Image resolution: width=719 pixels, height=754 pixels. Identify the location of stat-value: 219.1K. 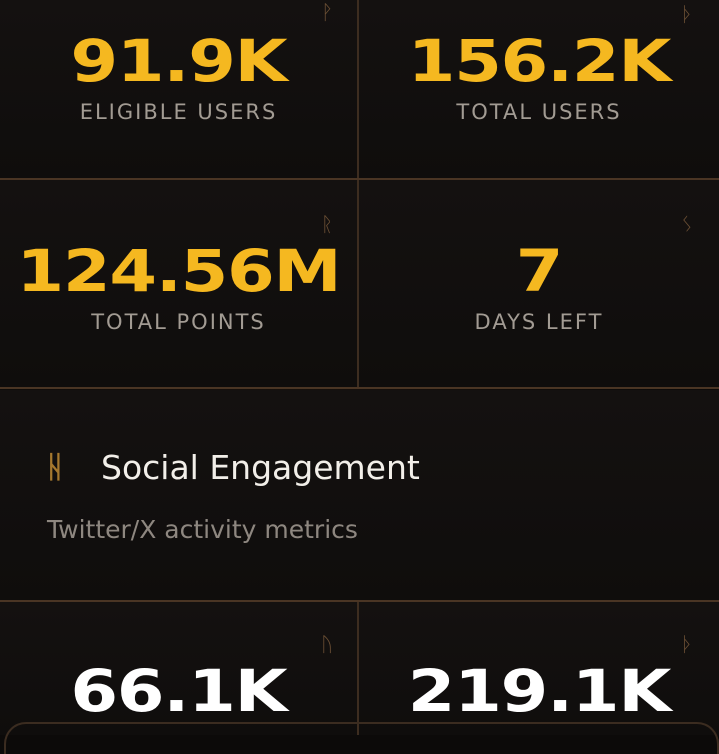
(539, 691).